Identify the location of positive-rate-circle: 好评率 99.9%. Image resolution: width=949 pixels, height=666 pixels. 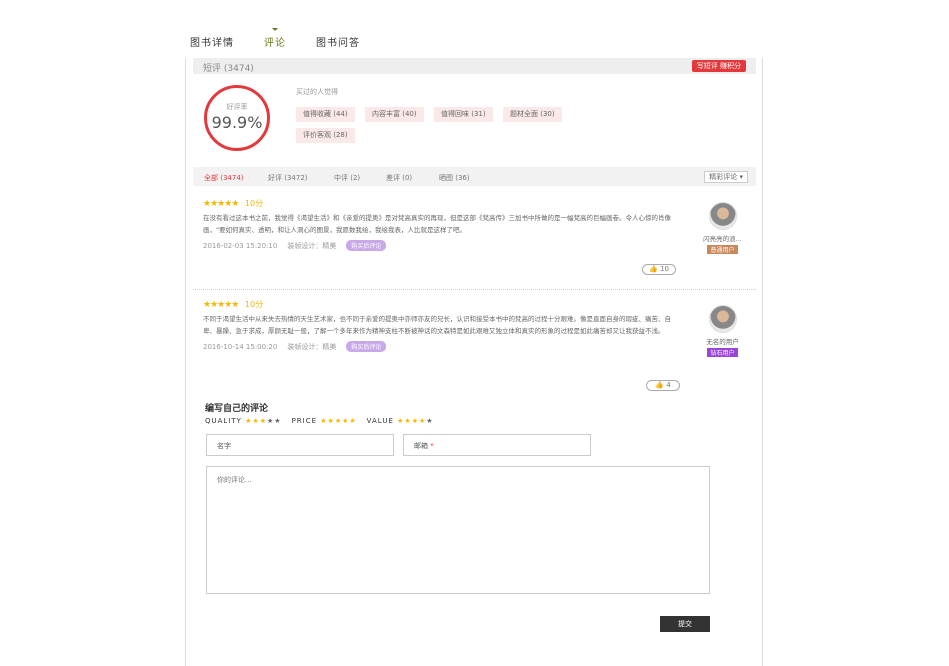
(237, 118).